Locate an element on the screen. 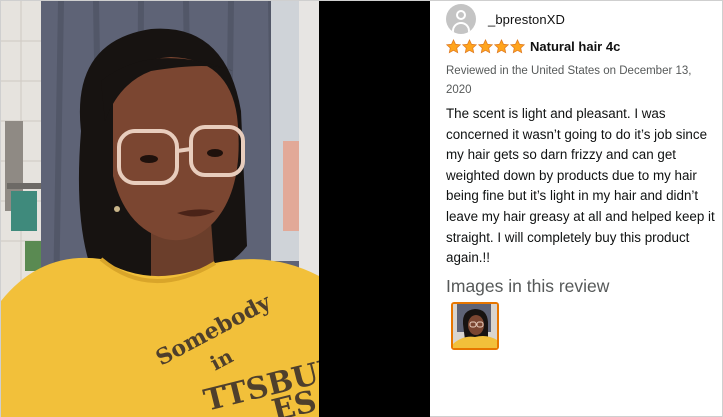  star-rating is located at coordinates (485, 46).